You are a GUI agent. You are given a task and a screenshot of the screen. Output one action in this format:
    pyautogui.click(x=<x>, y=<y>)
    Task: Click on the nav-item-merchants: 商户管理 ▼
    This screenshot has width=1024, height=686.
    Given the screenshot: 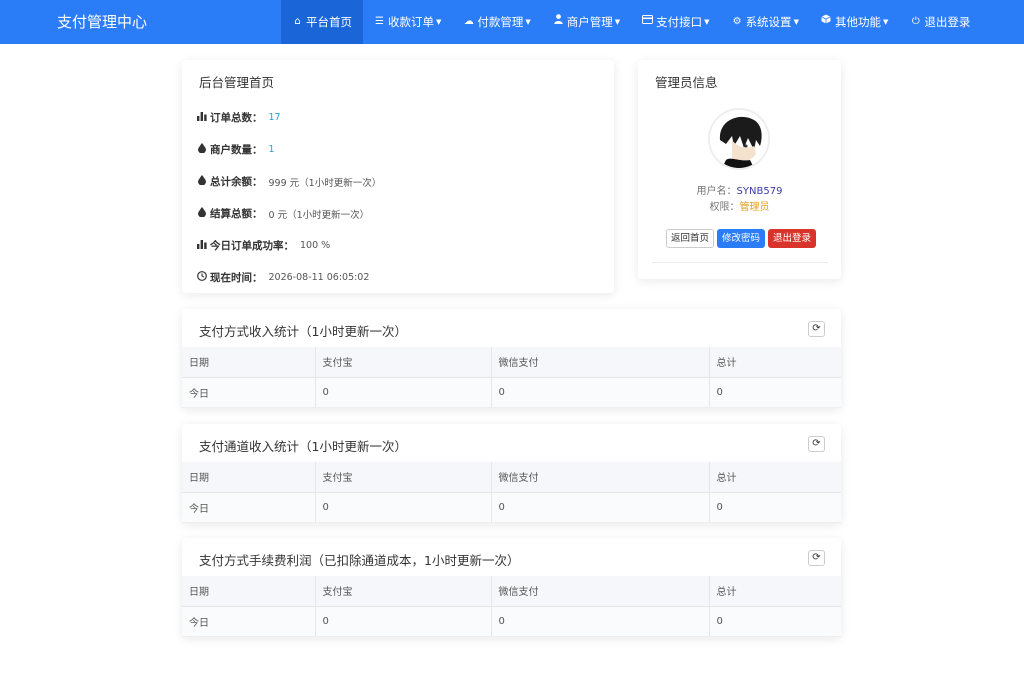 What is the action you would take?
    pyautogui.click(x=586, y=22)
    